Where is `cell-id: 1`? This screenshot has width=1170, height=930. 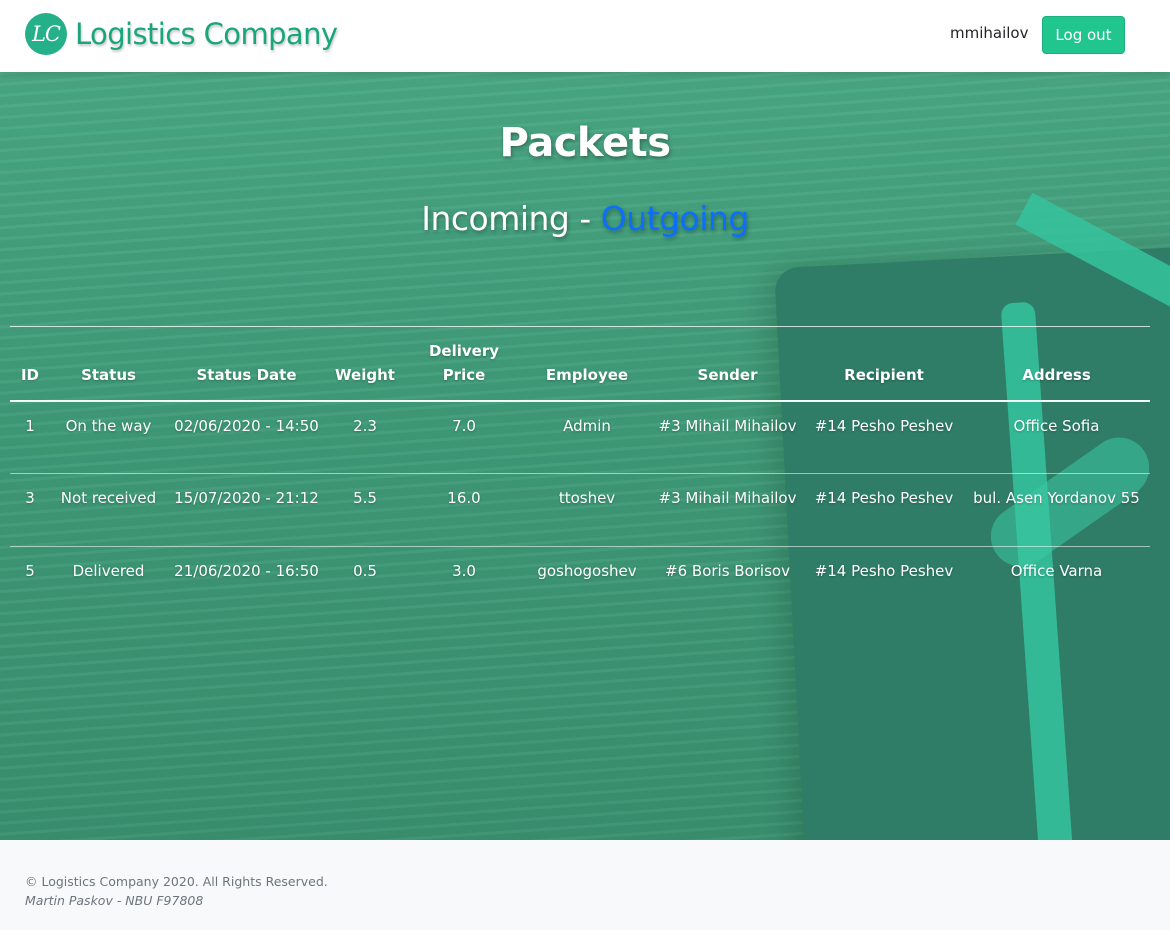
cell-id: 1 is located at coordinates (30, 425).